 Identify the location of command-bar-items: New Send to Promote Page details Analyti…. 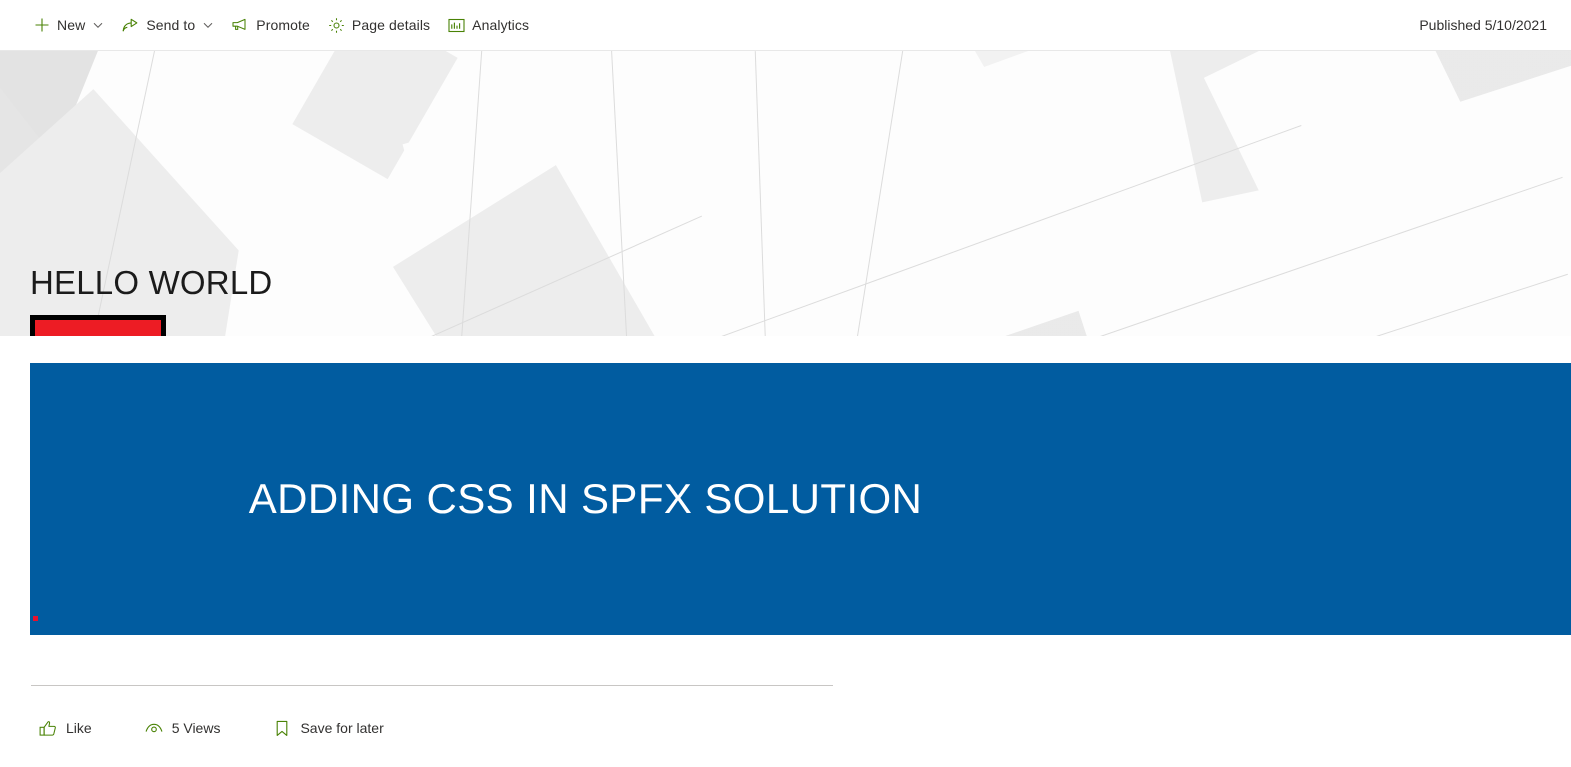
(281, 25).